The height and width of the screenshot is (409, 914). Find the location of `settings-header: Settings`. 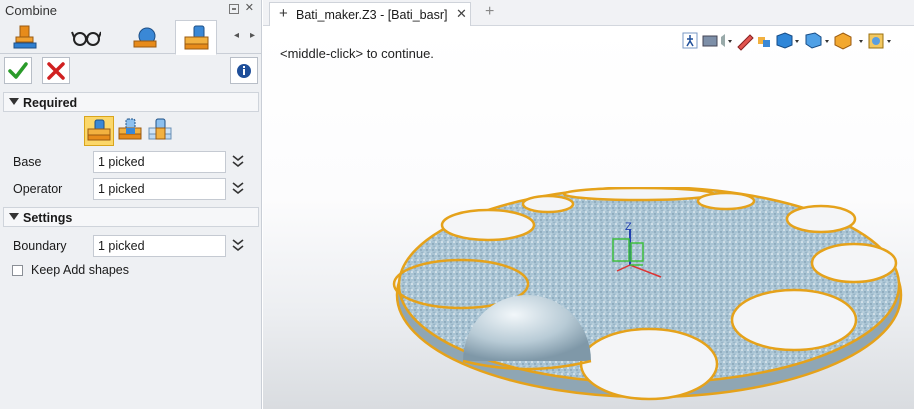

settings-header: Settings is located at coordinates (131, 217).